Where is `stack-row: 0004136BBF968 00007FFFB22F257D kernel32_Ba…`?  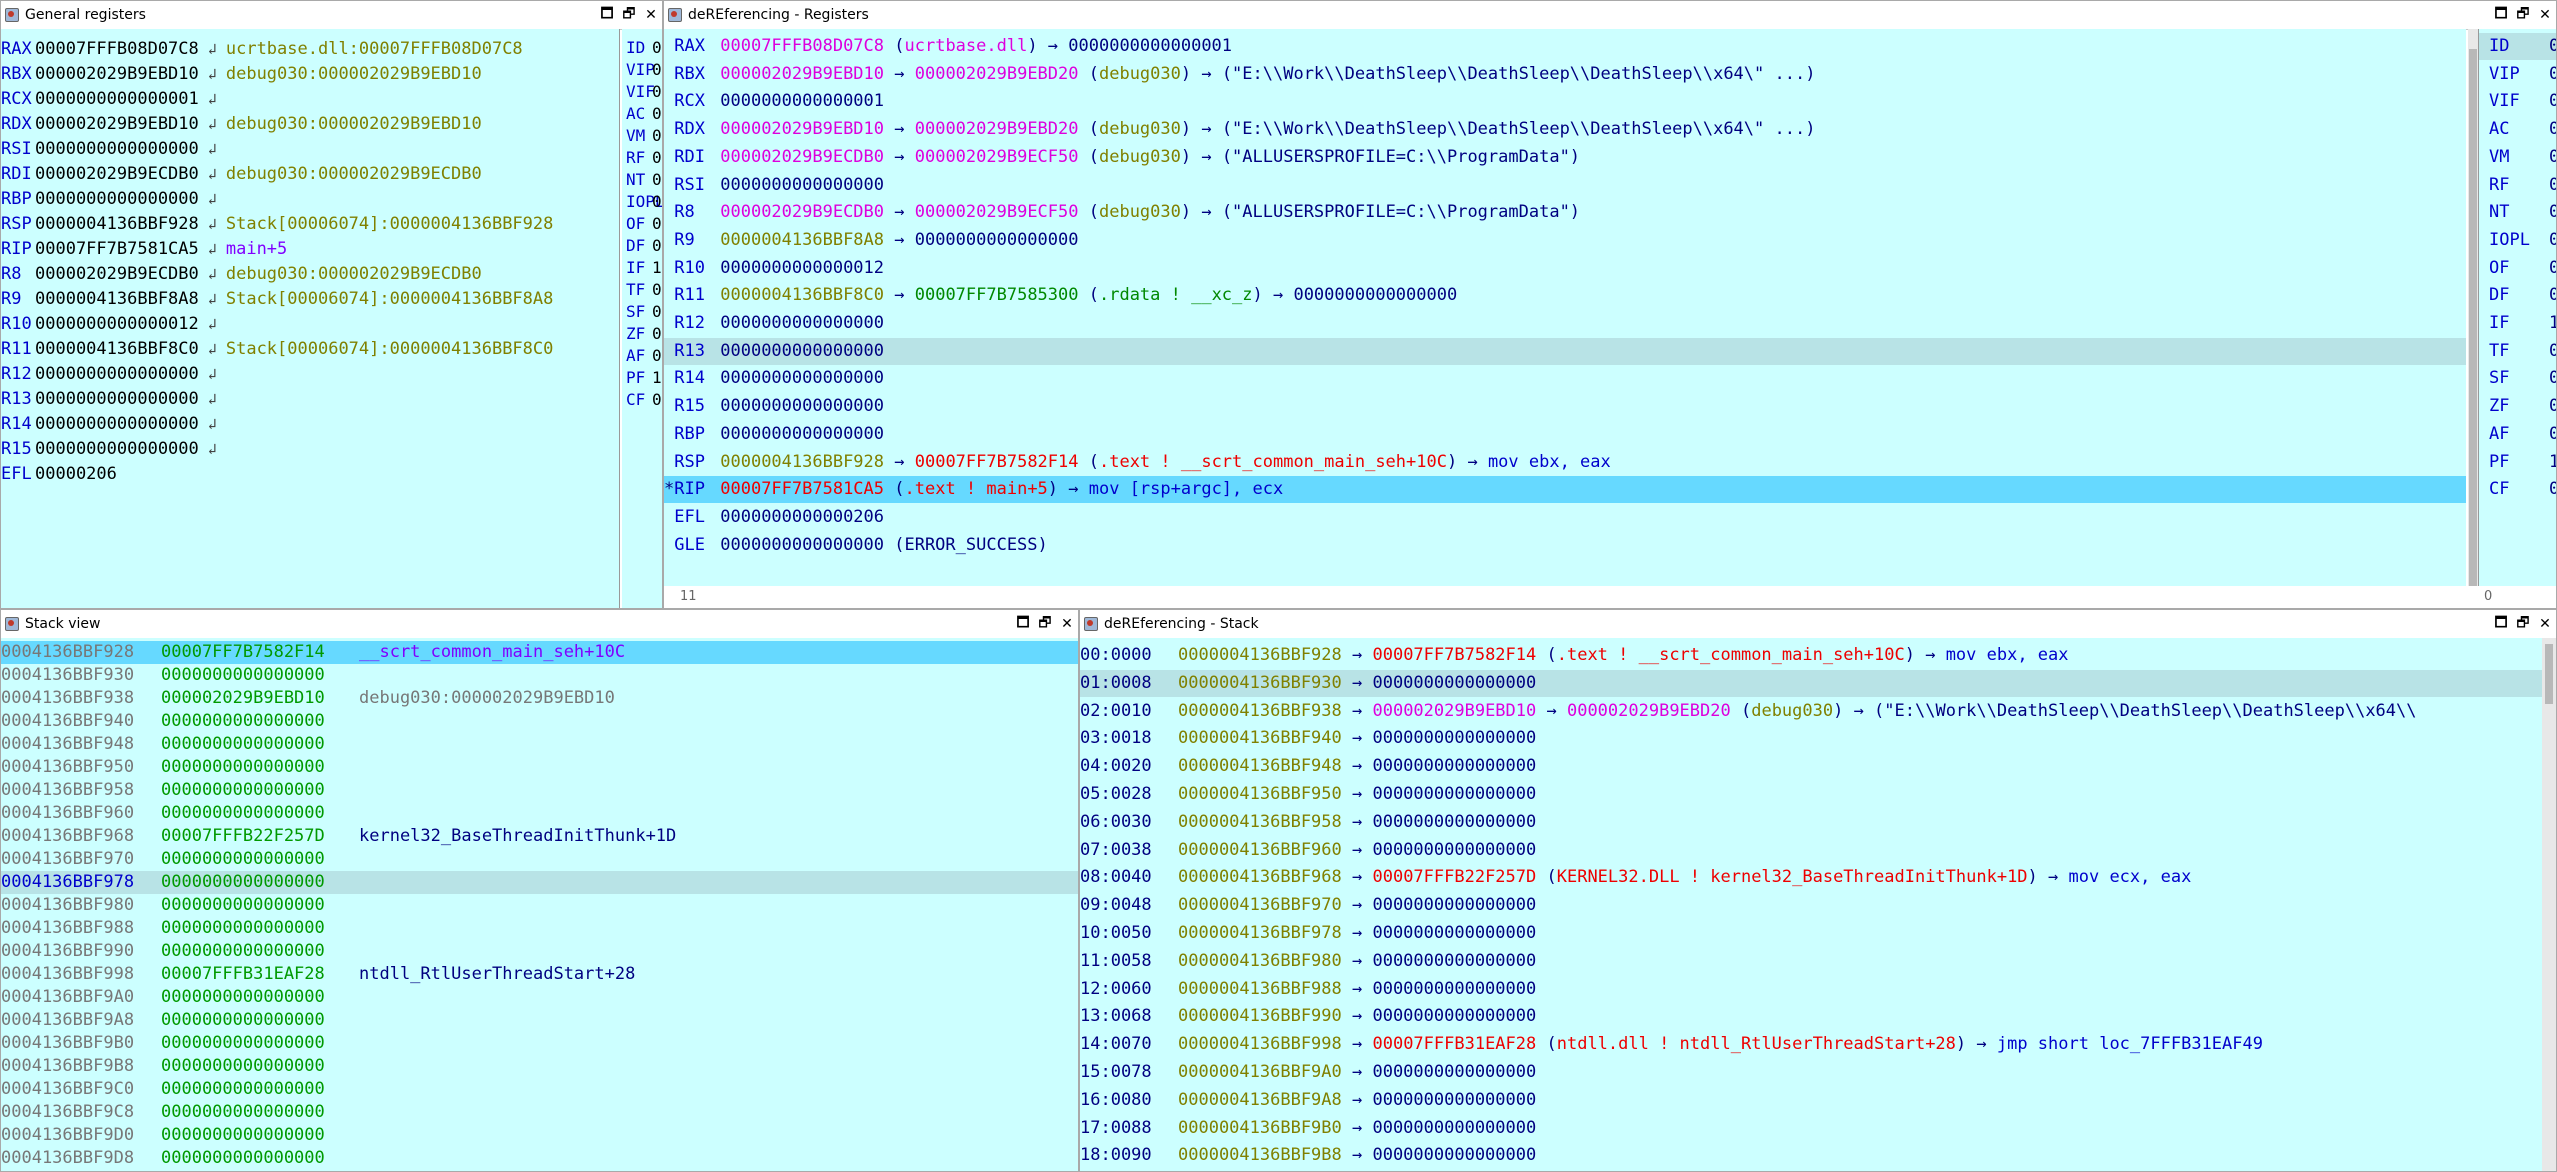 stack-row: 0004136BBF968 00007FFFB22F257D kernel32_Ba… is located at coordinates (539, 836).